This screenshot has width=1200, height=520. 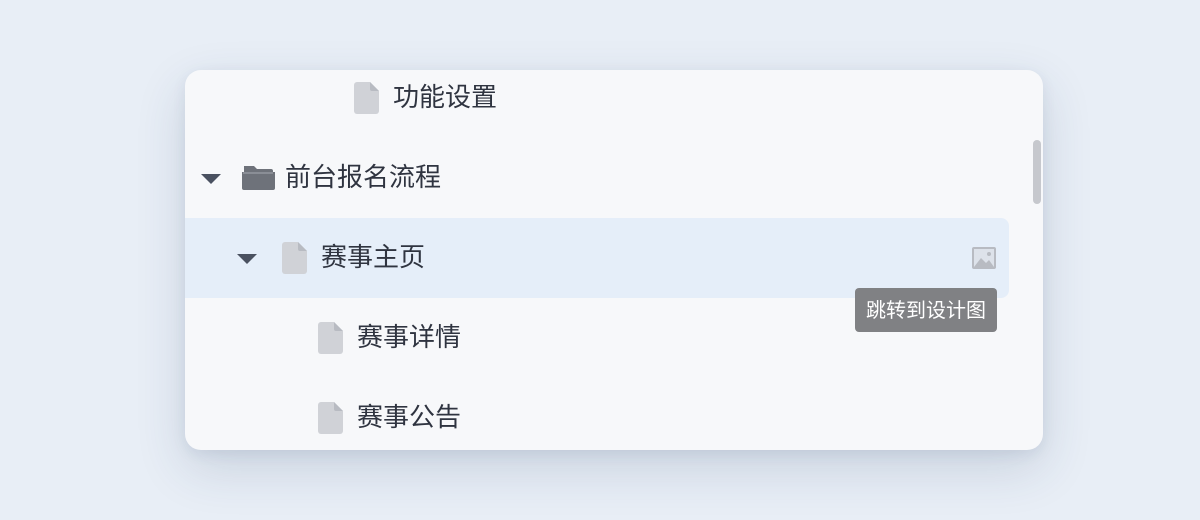 I want to click on tree-item-label: 赛事详情, so click(x=409, y=338).